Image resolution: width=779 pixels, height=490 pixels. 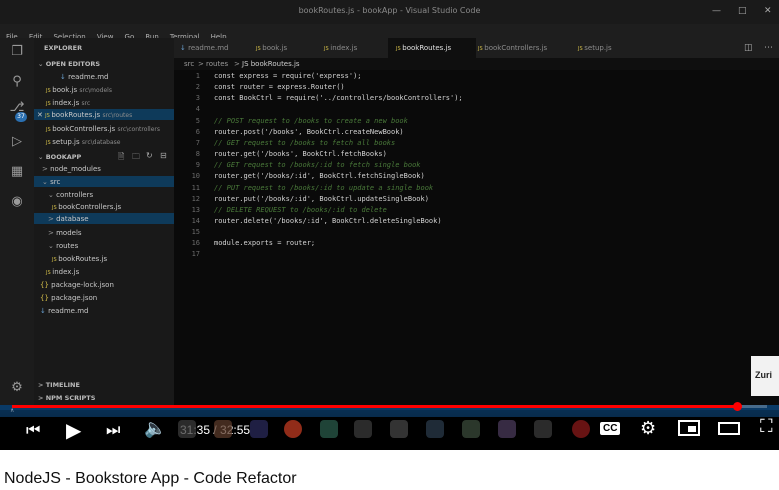 What do you see at coordinates (351, 48) in the screenshot?
I see `tab-index: JS index.js` at bounding box center [351, 48].